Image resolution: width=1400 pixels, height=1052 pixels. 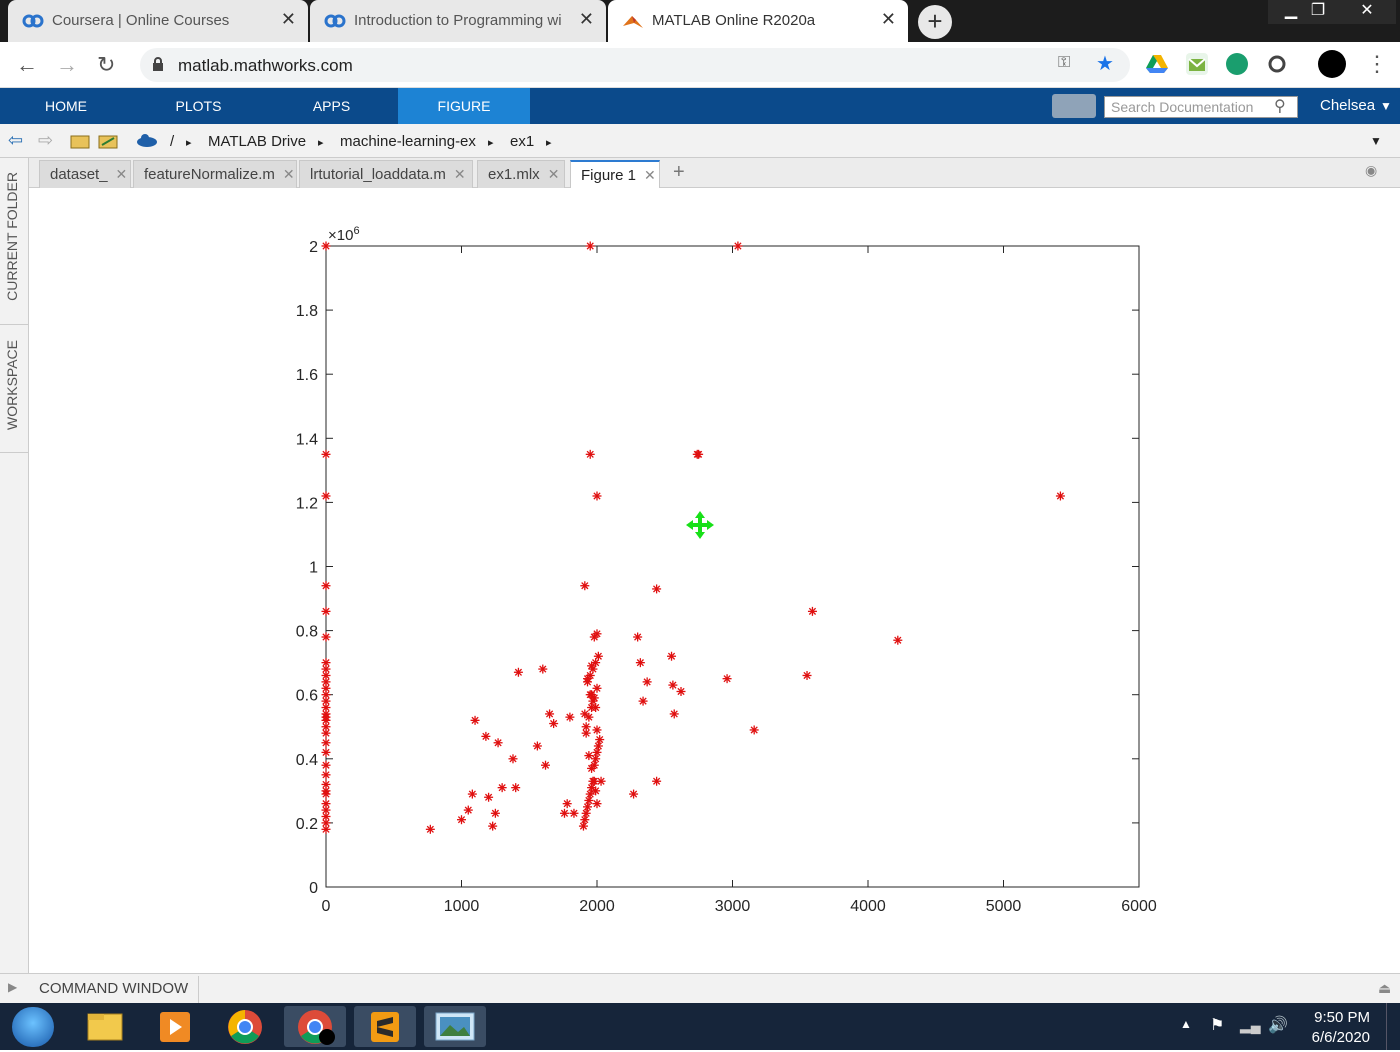 What do you see at coordinates (198, 106) in the screenshot?
I see `tab-plots: PLOTS` at bounding box center [198, 106].